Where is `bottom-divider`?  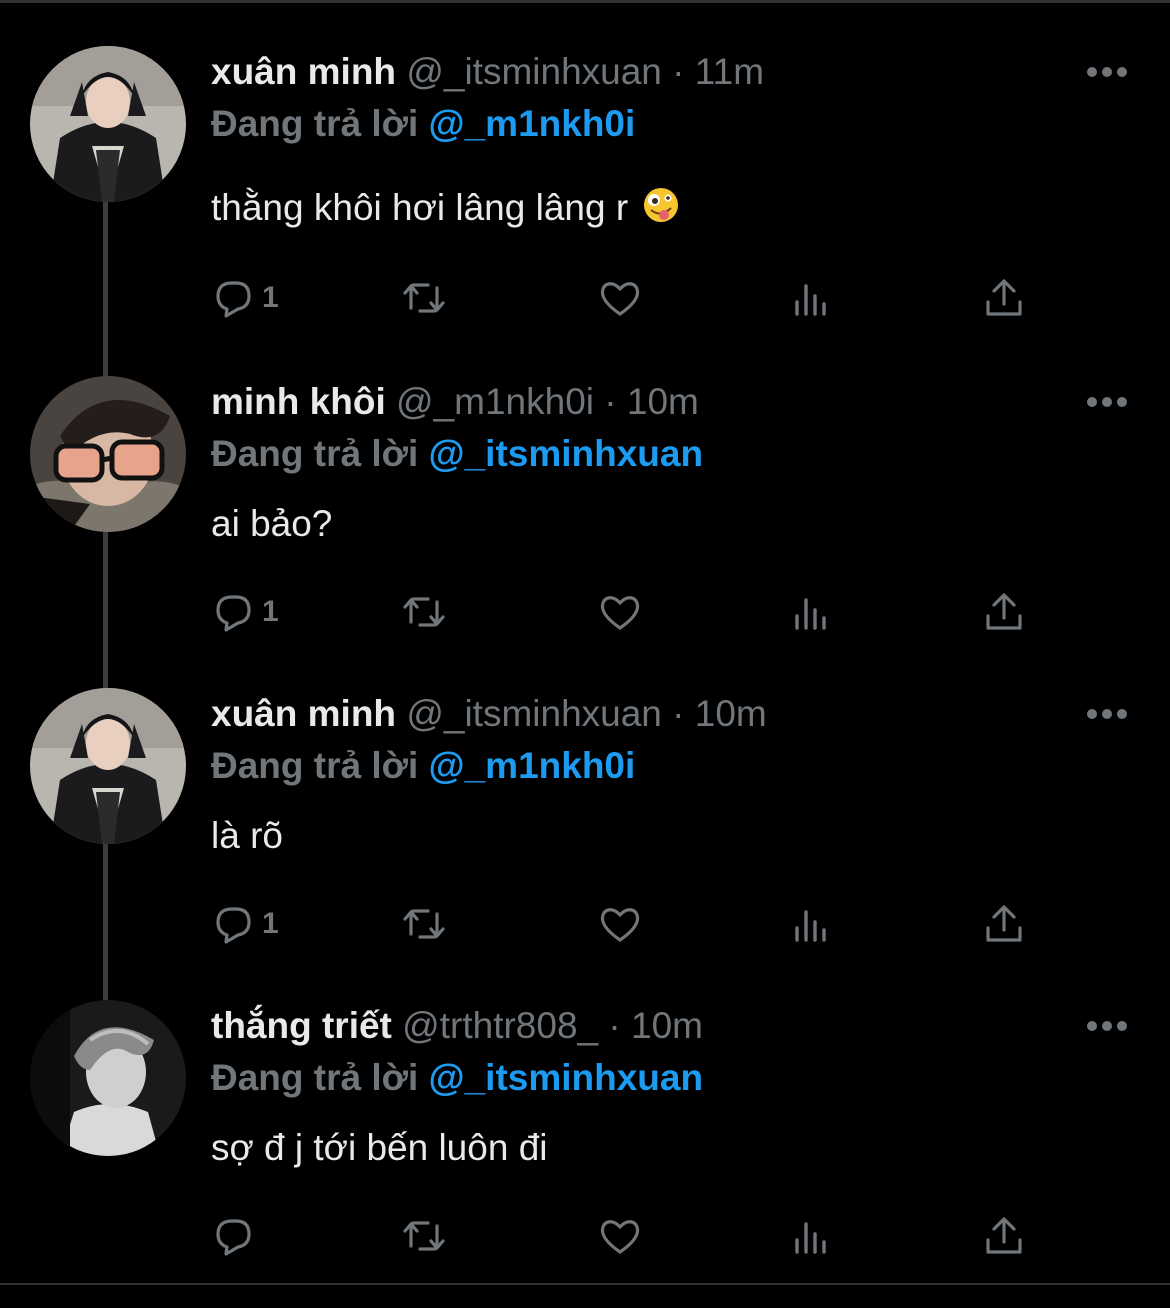 bottom-divider is located at coordinates (585, 1284).